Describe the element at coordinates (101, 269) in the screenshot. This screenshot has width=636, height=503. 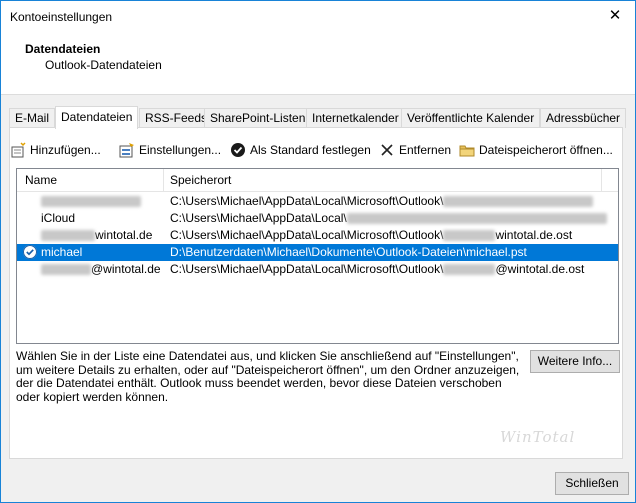
I see `list-item-name: @wintotal.de` at that location.